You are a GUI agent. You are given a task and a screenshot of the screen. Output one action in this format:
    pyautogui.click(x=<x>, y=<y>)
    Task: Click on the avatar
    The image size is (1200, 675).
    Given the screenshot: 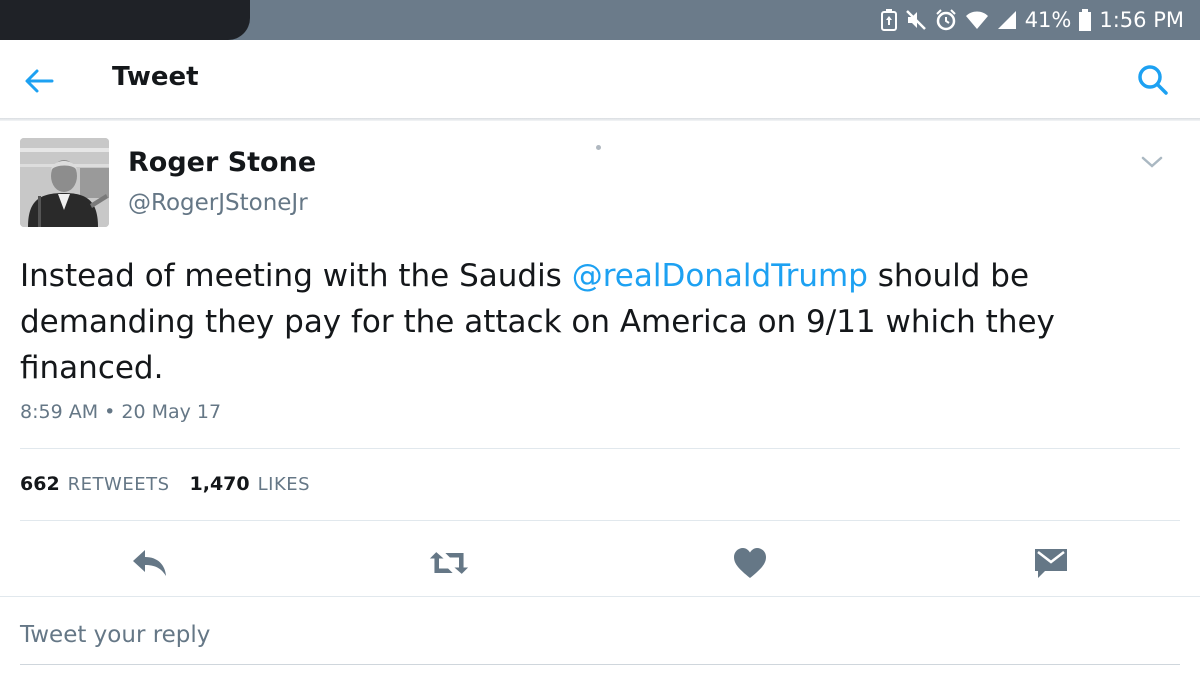 What is the action you would take?
    pyautogui.click(x=64, y=182)
    